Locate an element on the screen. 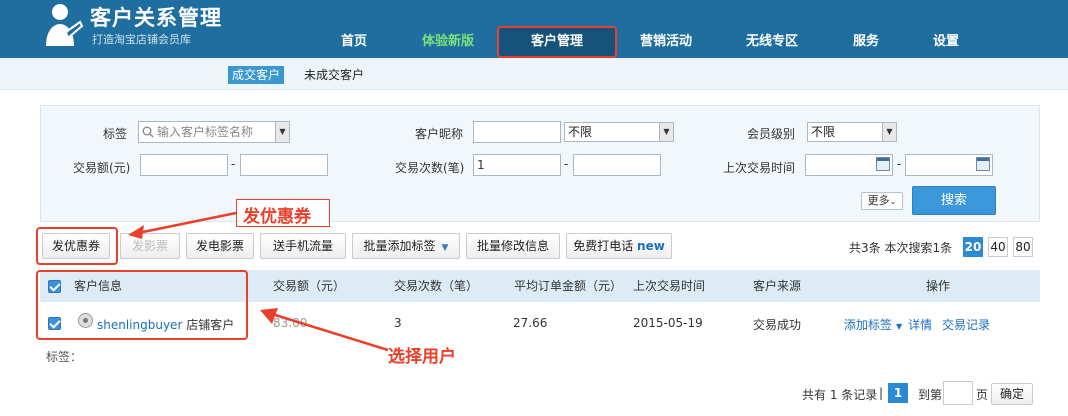  app-subtitle: 打造淘宝店铺会员库 is located at coordinates (141, 39).